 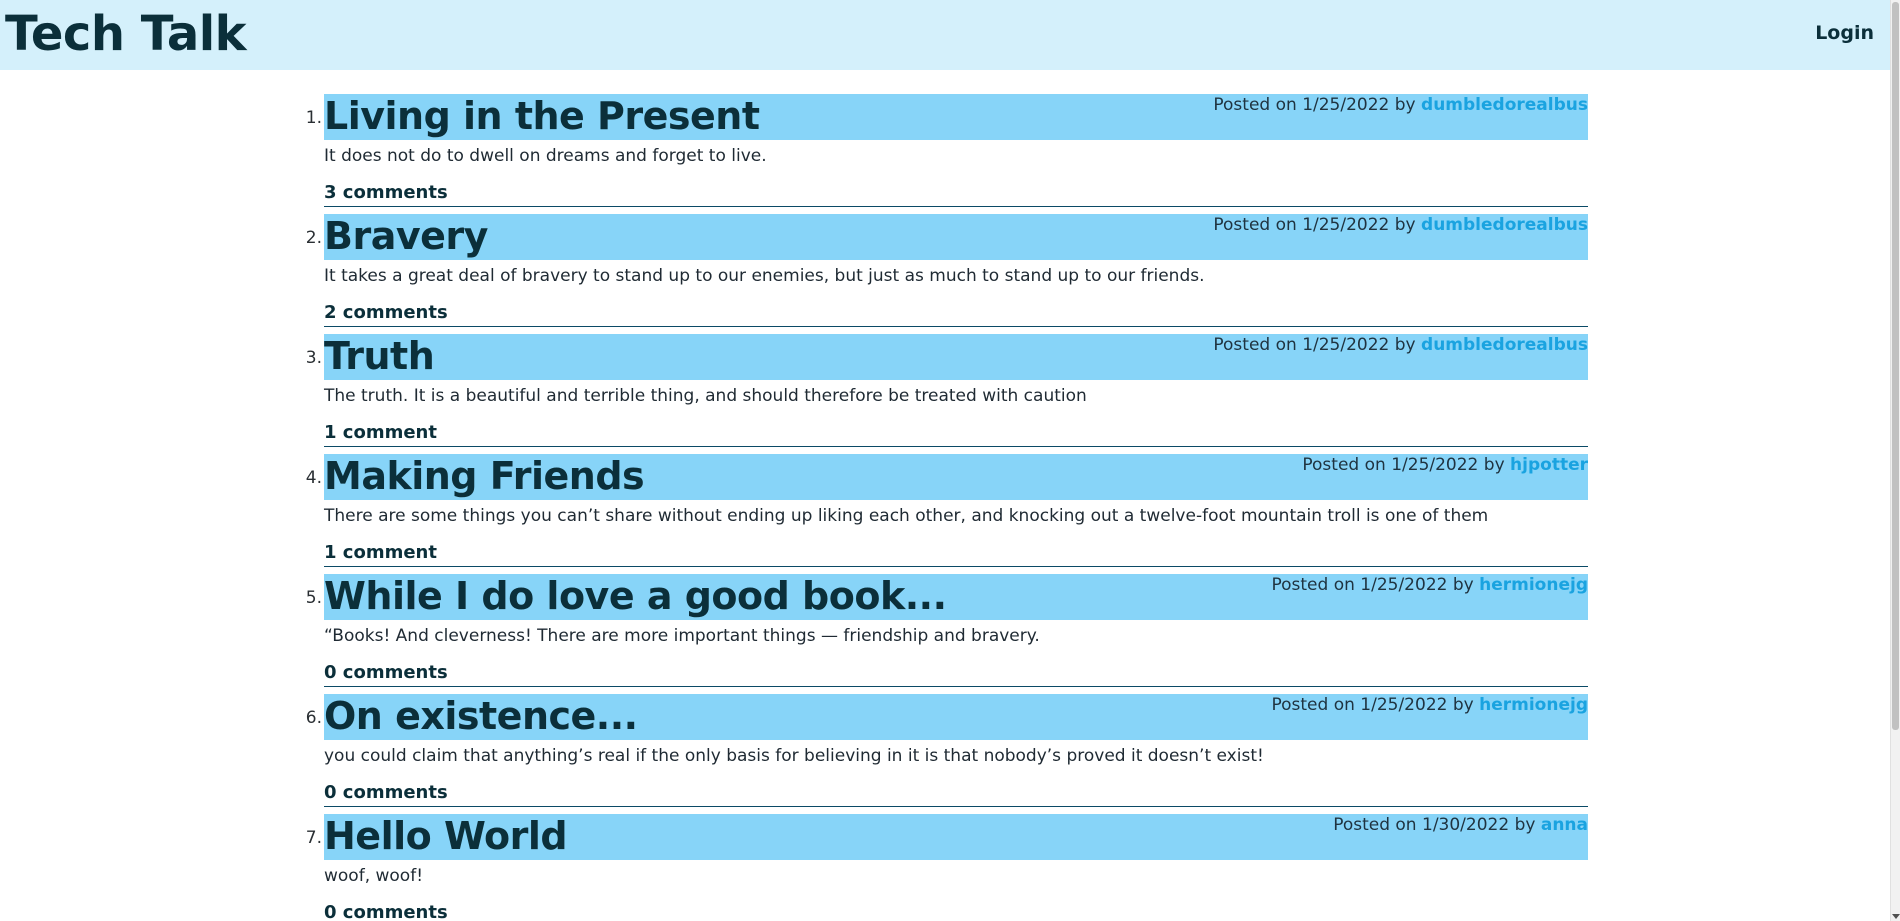 I want to click on post-date: 1/30/2022, so click(x=1466, y=825).